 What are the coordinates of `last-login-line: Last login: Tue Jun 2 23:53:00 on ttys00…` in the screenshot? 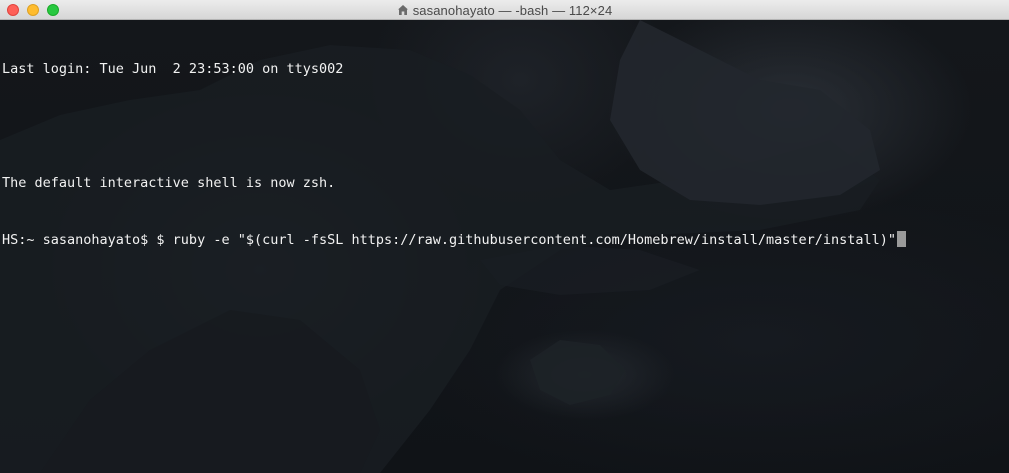 It's located at (173, 69).